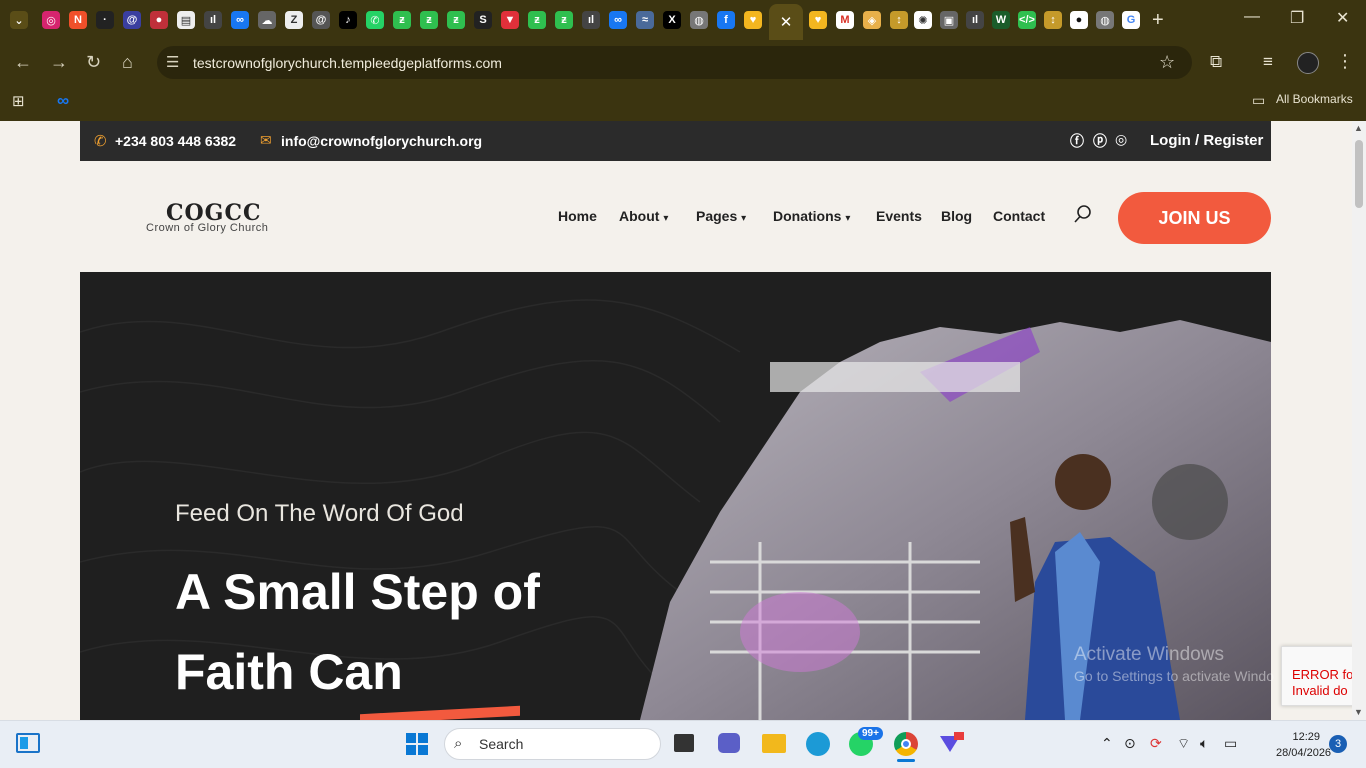 The width and height of the screenshot is (1366, 768). I want to click on tab-app-icon: ·, so click(105, 20).